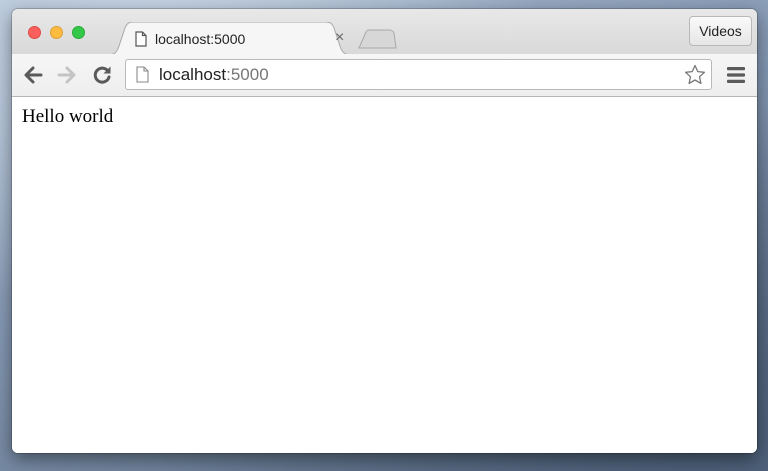  I want to click on arrow-right-icon, so click(67, 75).